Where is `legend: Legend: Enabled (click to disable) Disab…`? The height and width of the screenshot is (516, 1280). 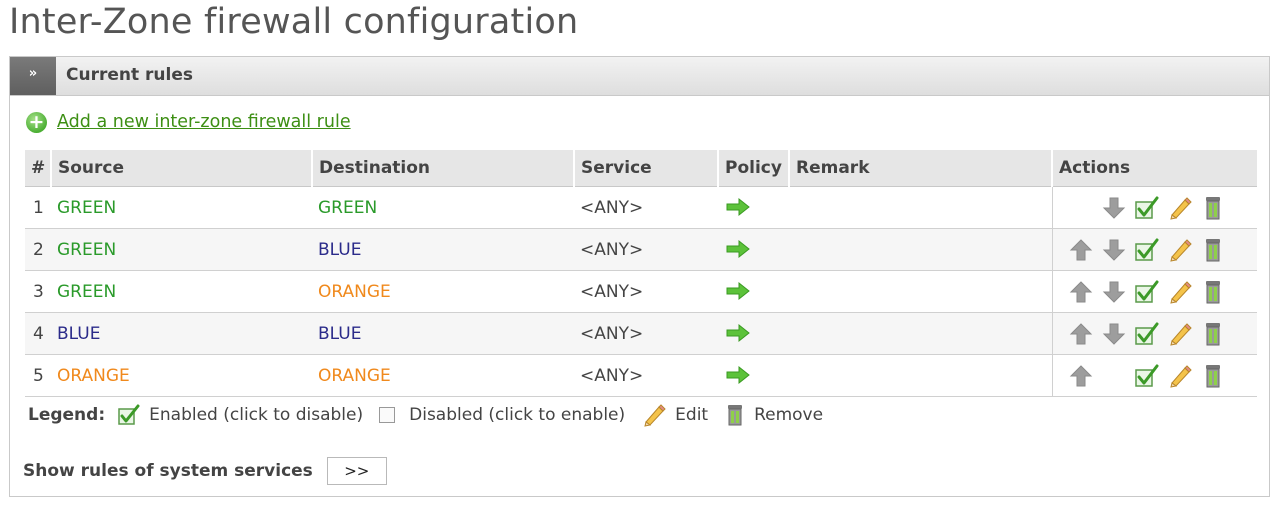
legend: Legend: Enabled (click to disable) Disab… is located at coordinates (433, 415).